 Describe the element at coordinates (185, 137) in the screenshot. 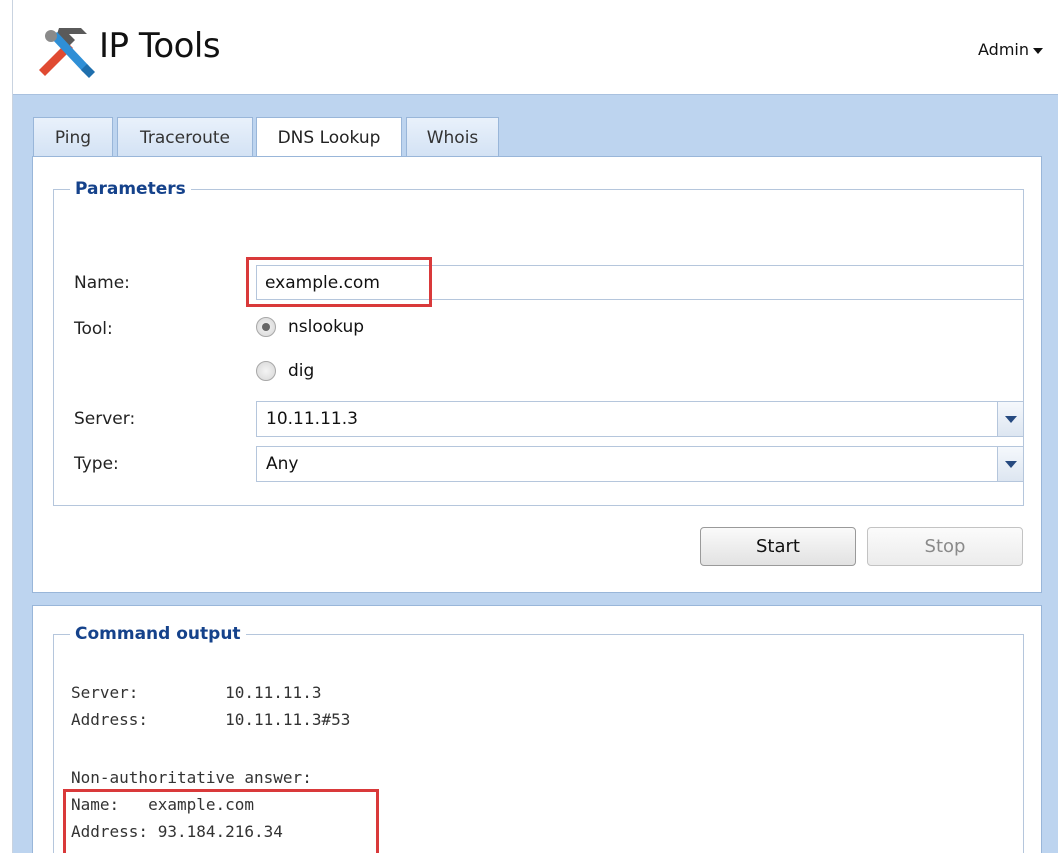

I see `tab-traceroute: Traceroute` at that location.